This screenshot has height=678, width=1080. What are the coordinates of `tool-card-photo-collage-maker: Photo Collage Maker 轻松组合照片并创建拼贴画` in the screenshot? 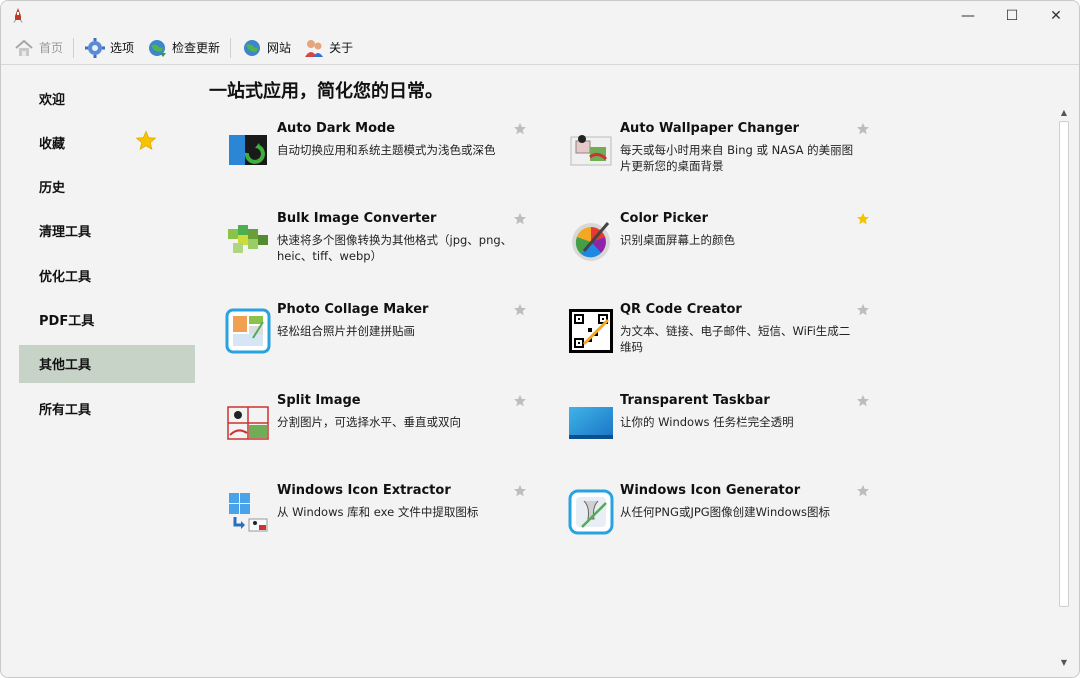 It's located at (375, 340).